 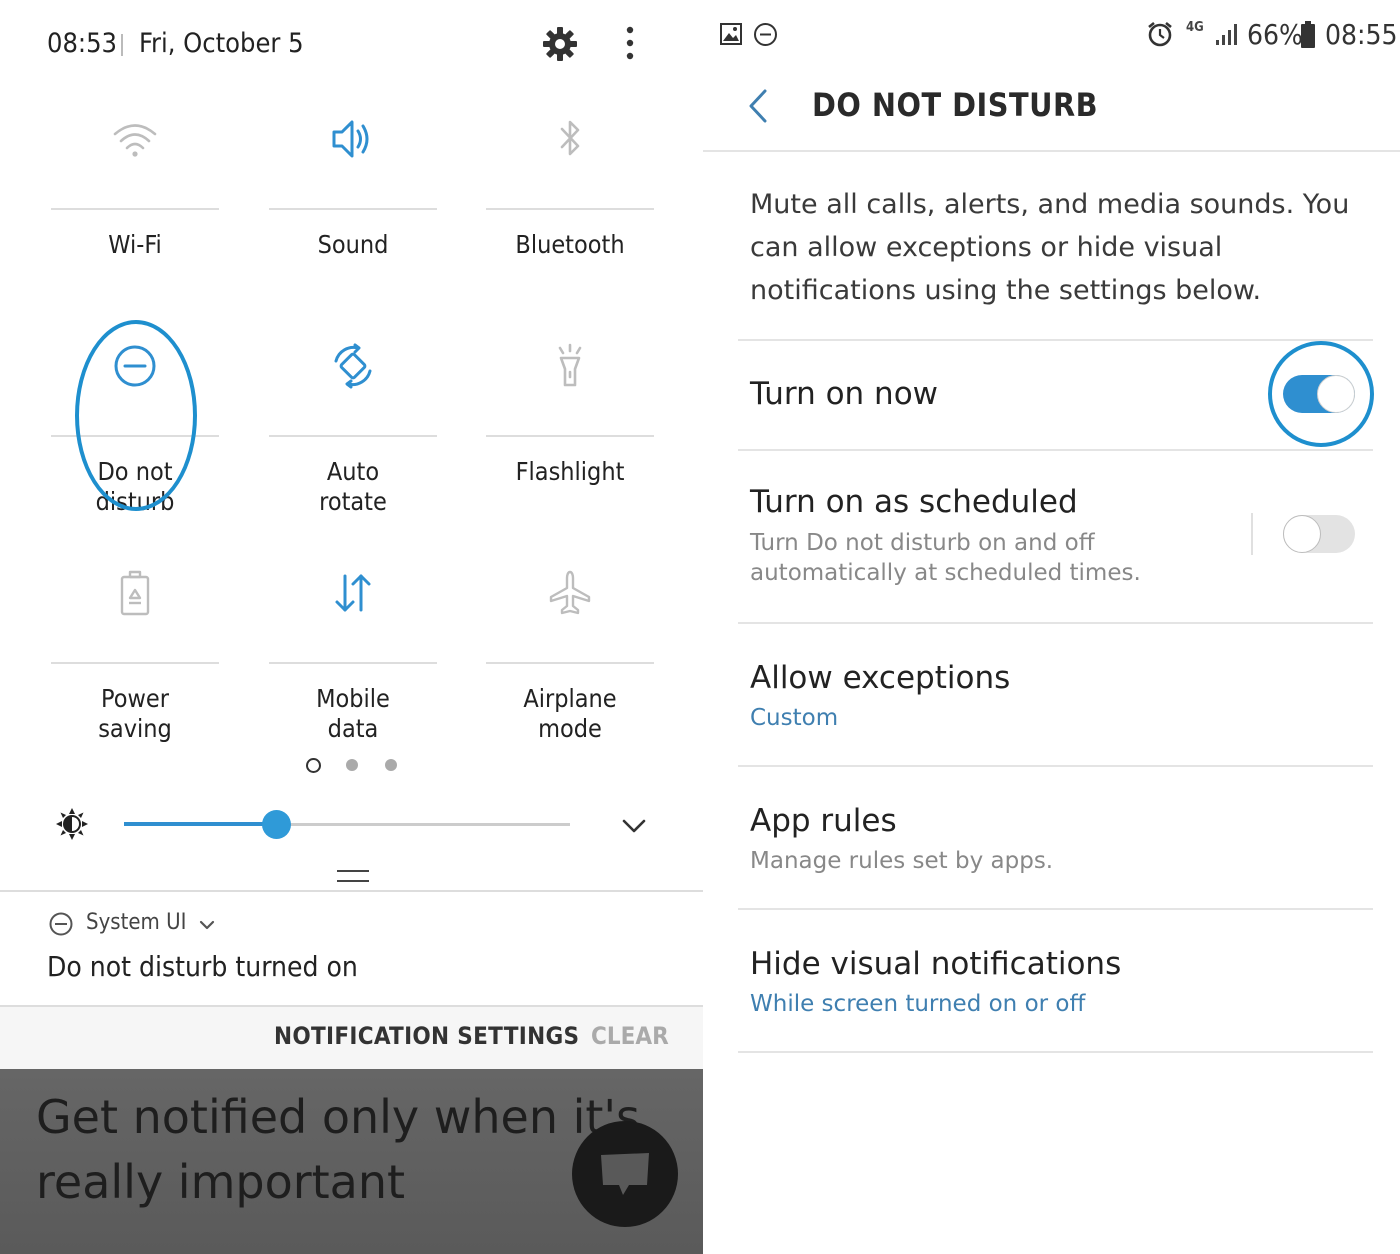 I want to click on tile-label: Auto rotate, so click(x=353, y=486).